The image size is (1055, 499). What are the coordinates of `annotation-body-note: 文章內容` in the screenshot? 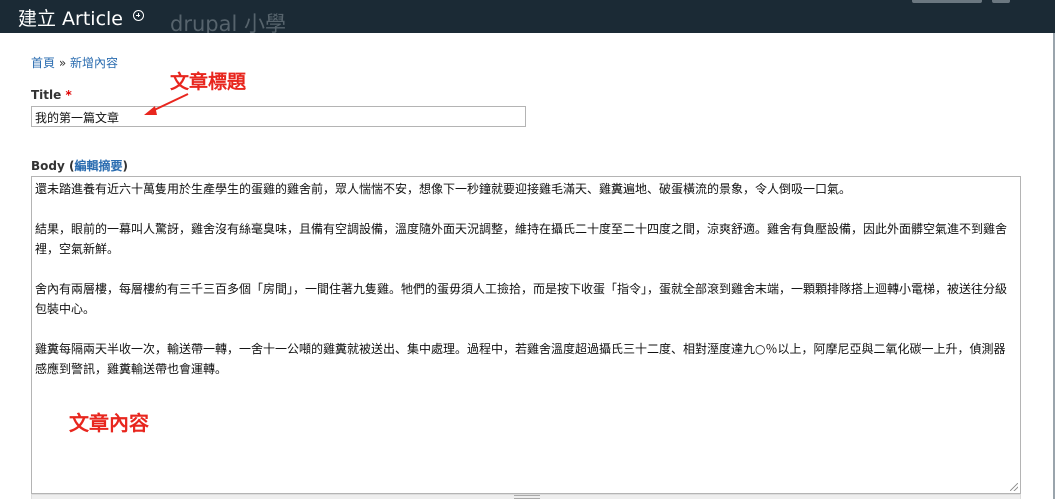 It's located at (109, 423).